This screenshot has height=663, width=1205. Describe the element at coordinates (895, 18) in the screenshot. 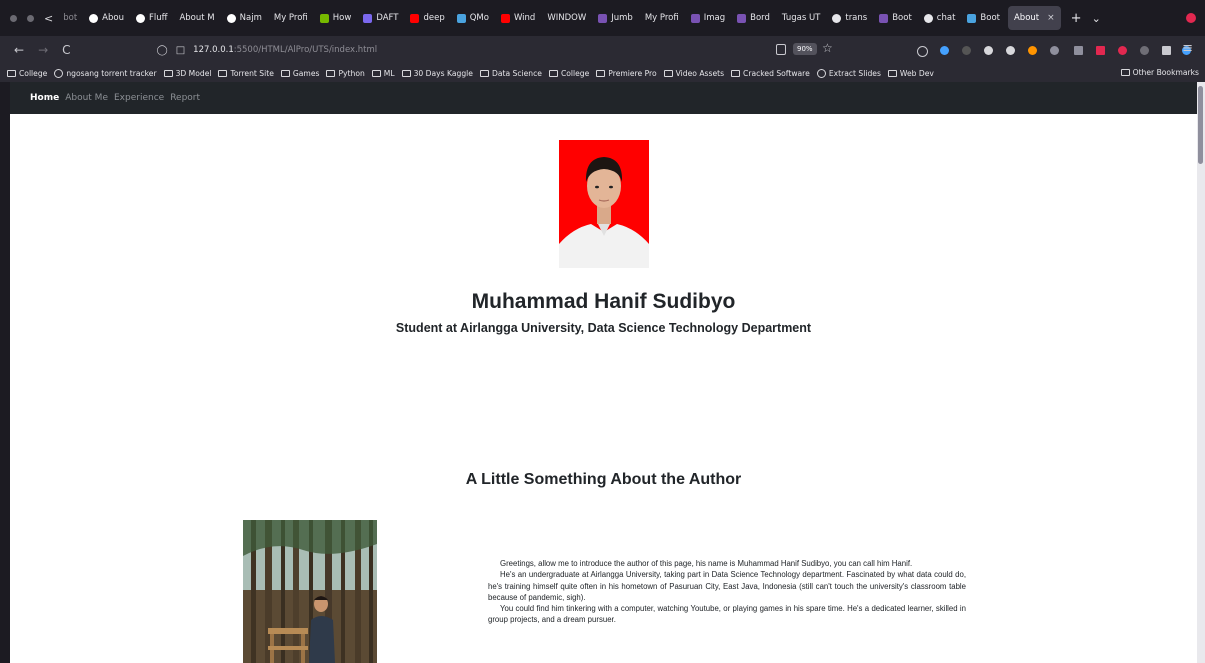

I see `tab-18: Boot` at that location.